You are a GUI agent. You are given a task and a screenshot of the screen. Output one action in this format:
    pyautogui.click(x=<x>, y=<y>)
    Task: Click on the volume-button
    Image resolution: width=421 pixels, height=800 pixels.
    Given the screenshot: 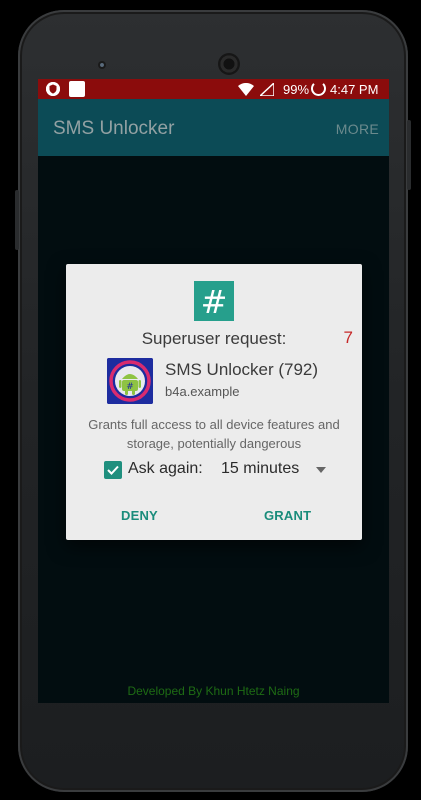 What is the action you would take?
    pyautogui.click(x=409, y=155)
    